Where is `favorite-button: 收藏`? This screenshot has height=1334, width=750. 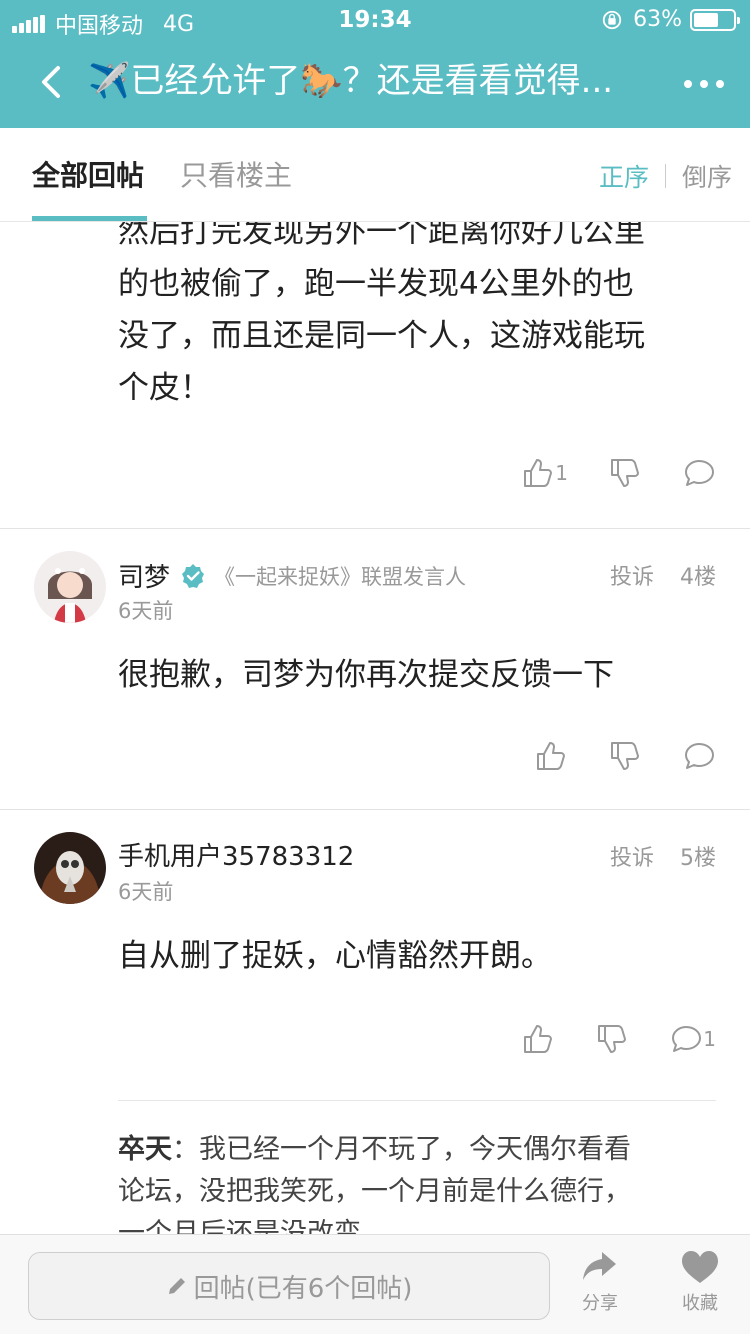 favorite-button: 收藏 is located at coordinates (700, 1282).